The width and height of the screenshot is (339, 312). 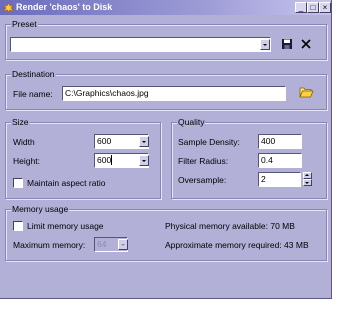 I want to click on filter-radius-label: Filter Radius:, so click(x=203, y=161).